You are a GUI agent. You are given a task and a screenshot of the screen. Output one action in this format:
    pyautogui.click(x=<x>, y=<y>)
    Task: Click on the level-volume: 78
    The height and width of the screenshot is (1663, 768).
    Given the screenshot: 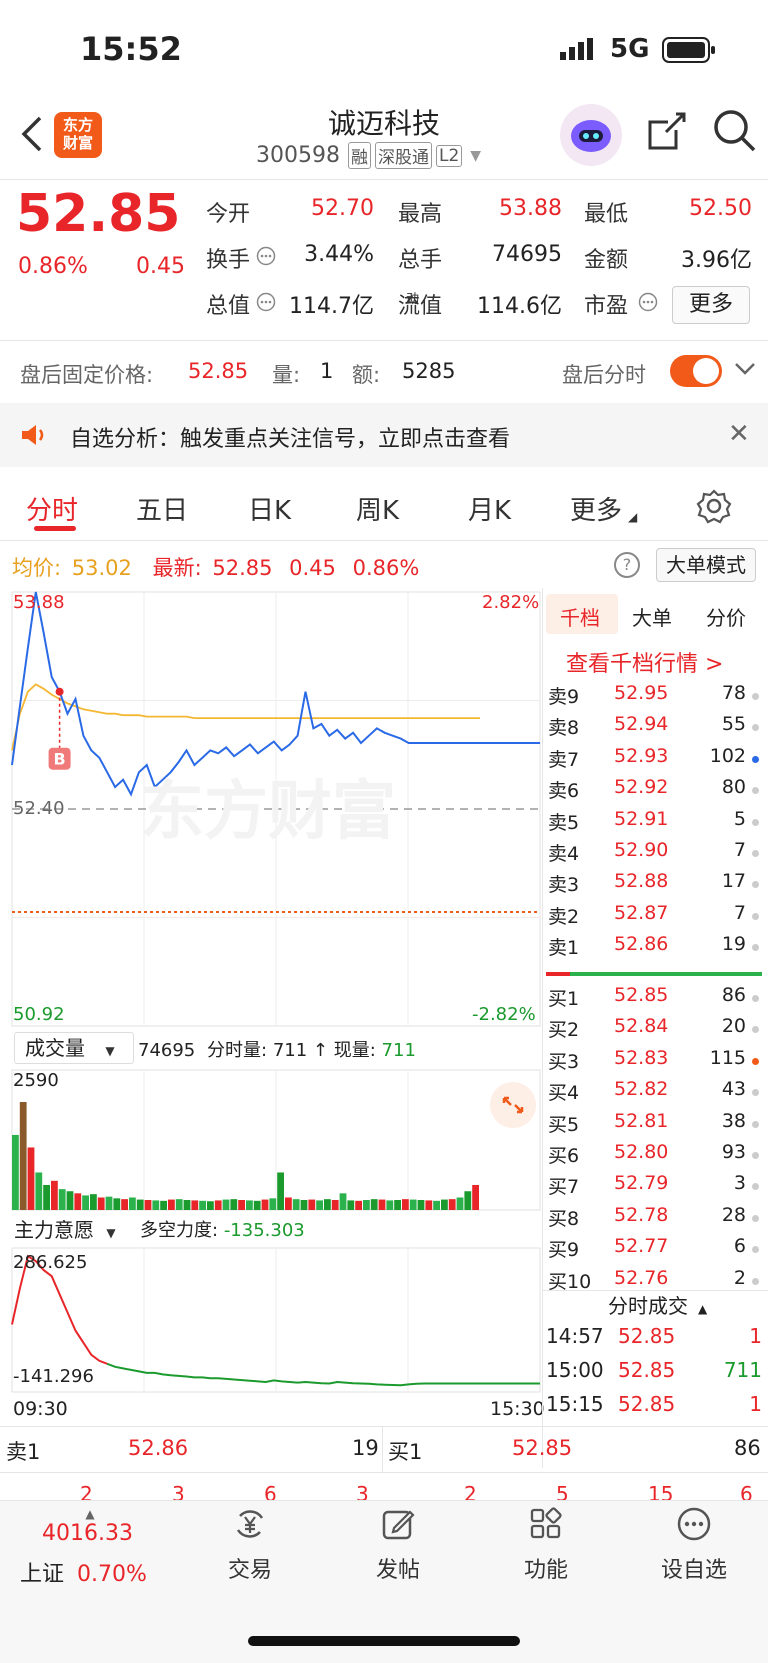 What is the action you would take?
    pyautogui.click(x=733, y=693)
    